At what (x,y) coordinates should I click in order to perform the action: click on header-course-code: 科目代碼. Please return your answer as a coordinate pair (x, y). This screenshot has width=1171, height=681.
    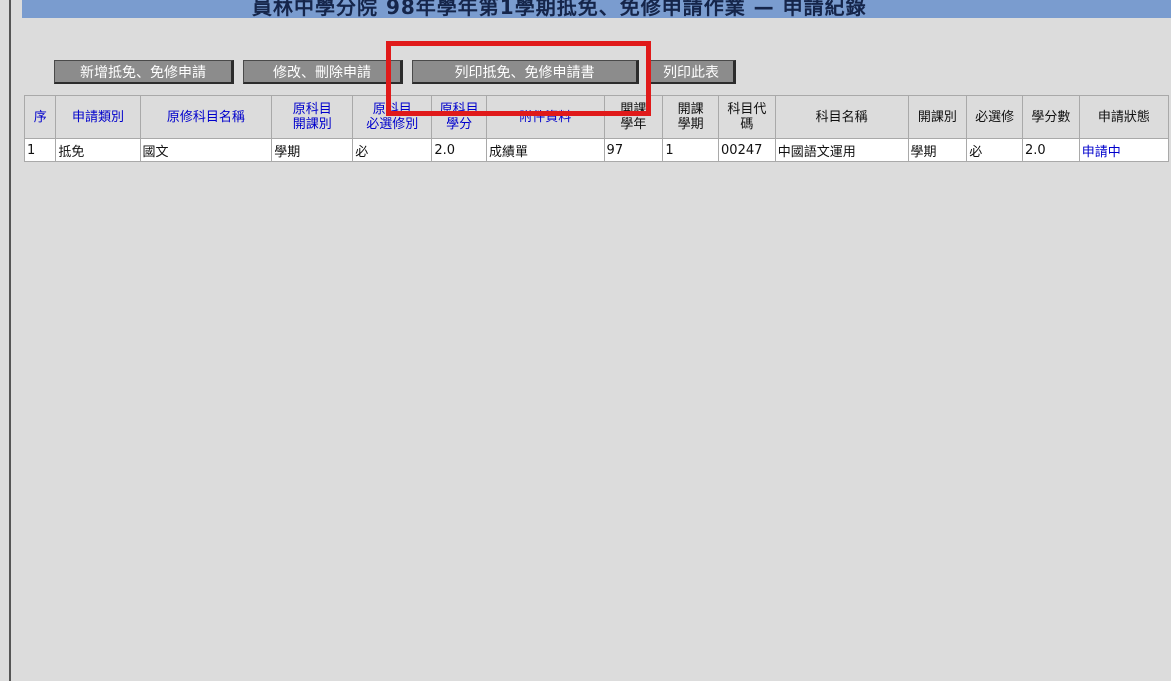
    Looking at the image, I should click on (747, 117).